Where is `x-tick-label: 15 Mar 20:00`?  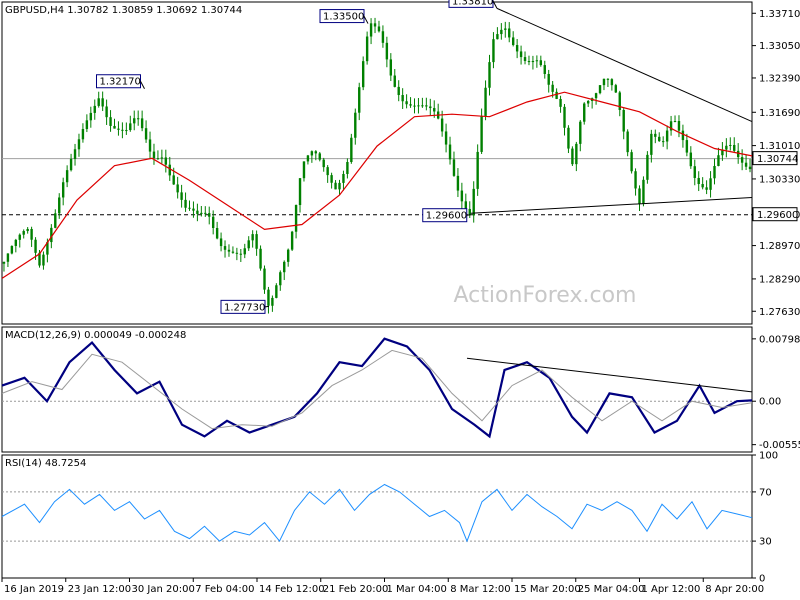 x-tick-label: 15 Mar 20:00 is located at coordinates (547, 589).